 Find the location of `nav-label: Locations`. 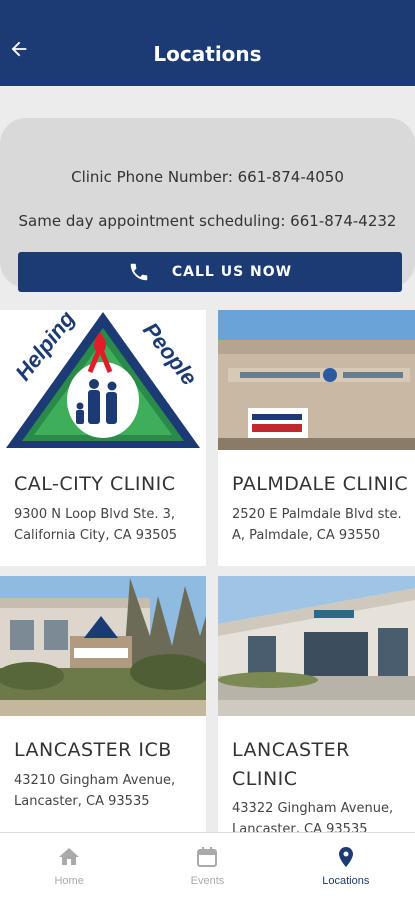

nav-label: Locations is located at coordinates (346, 881).